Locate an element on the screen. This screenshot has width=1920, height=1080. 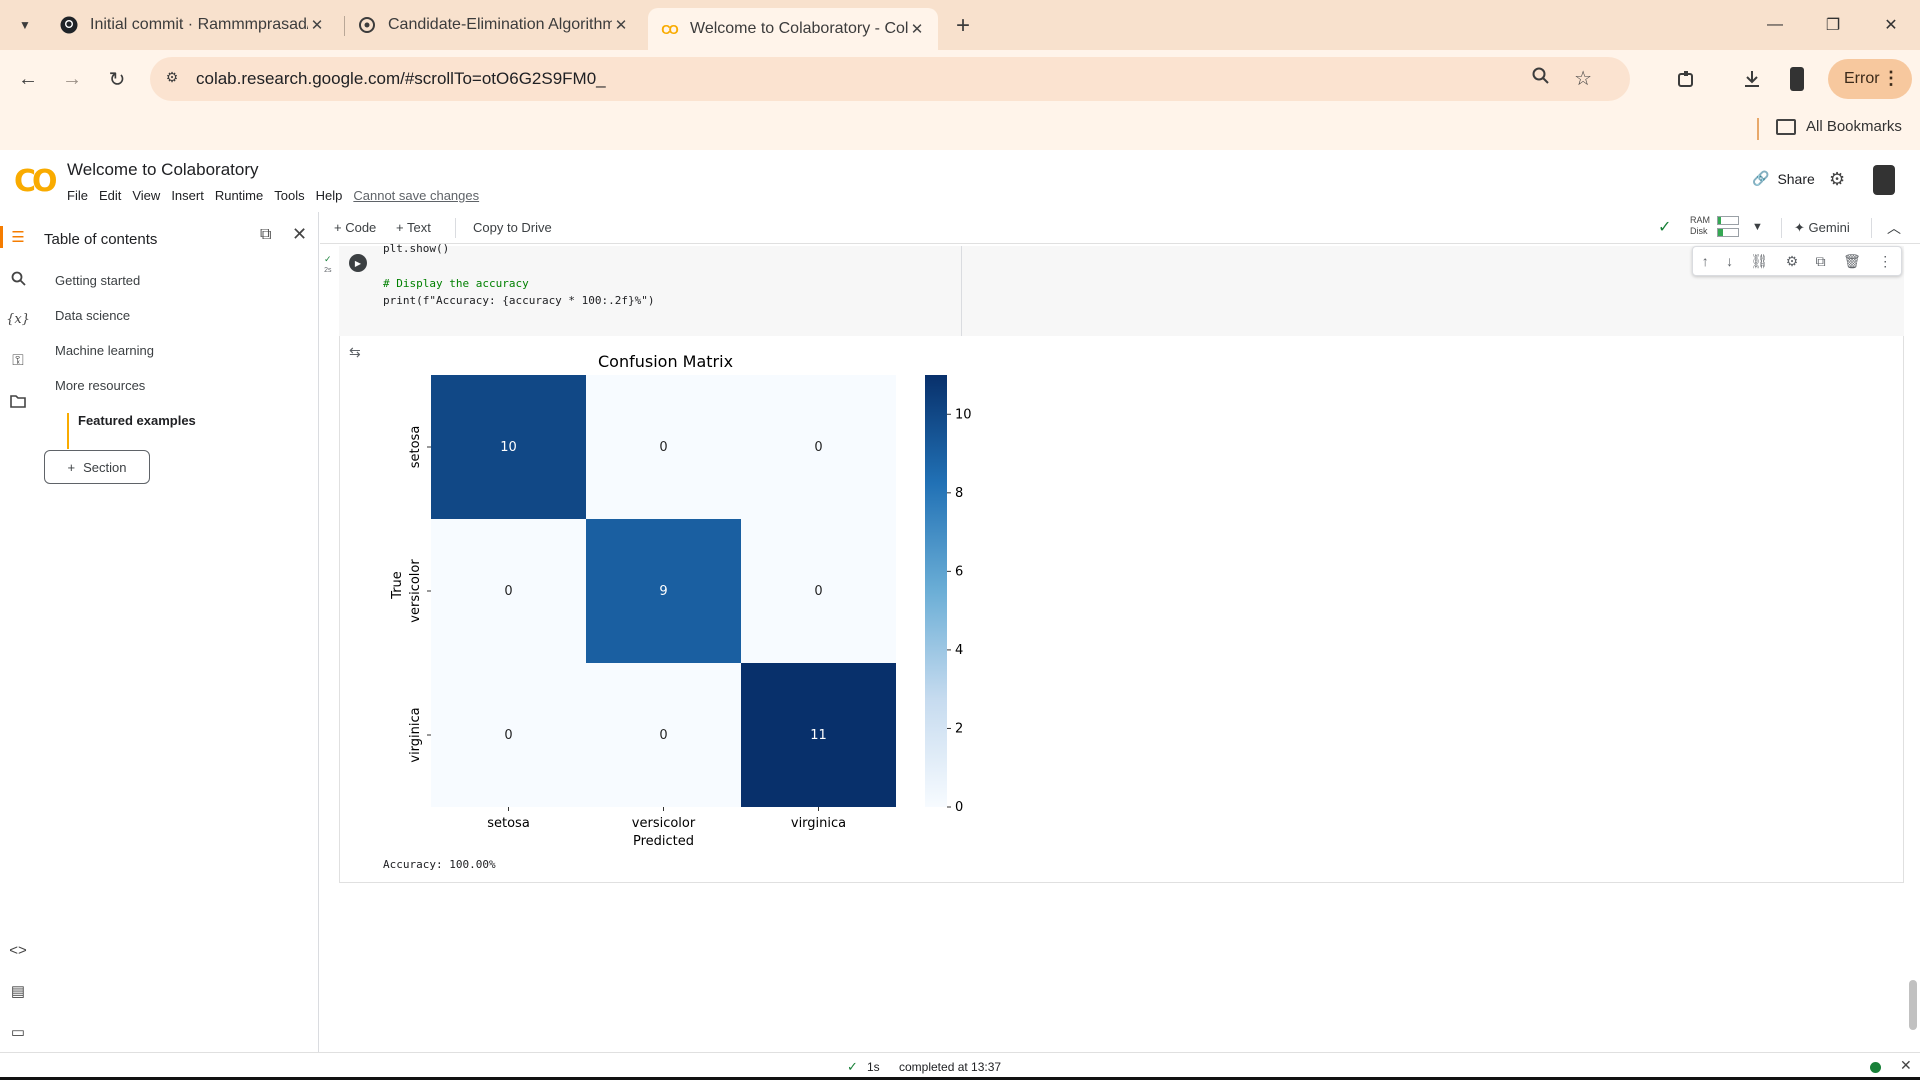
window-controls: — ❐ ✕ is located at coordinates (1833, 25).